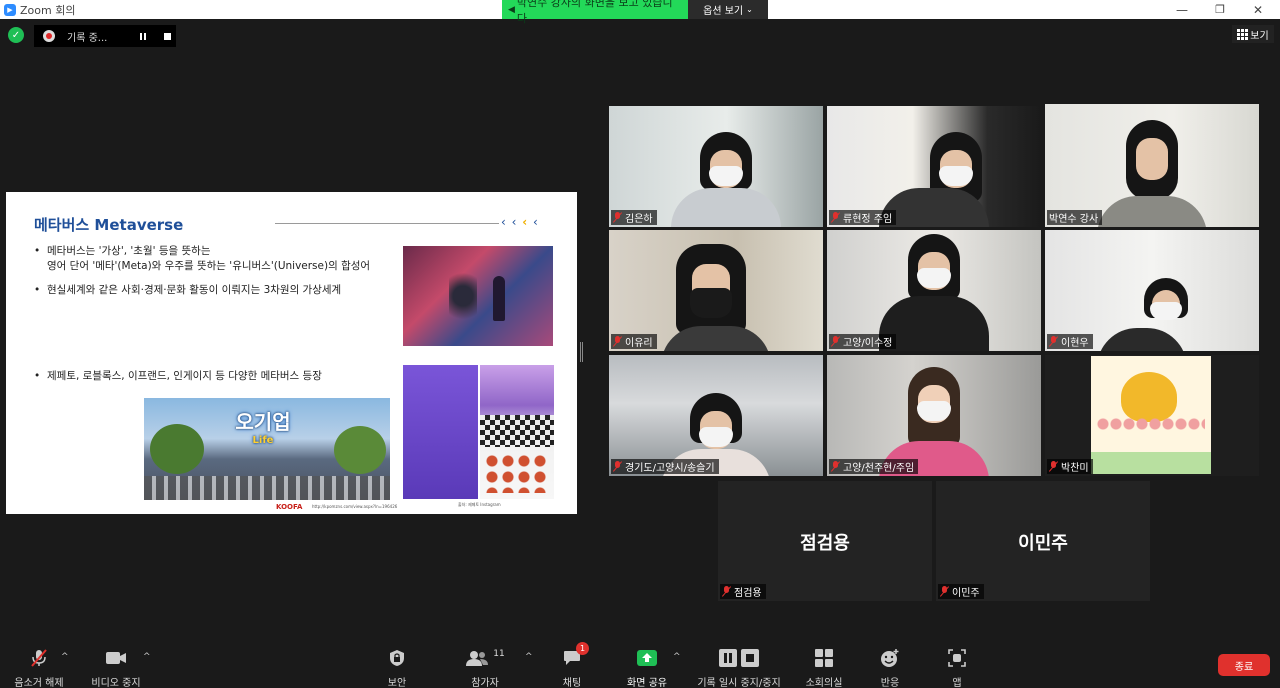 Image resolution: width=1280 pixels, height=688 pixels. I want to click on speaker-icon: ◀, so click(511, 9).